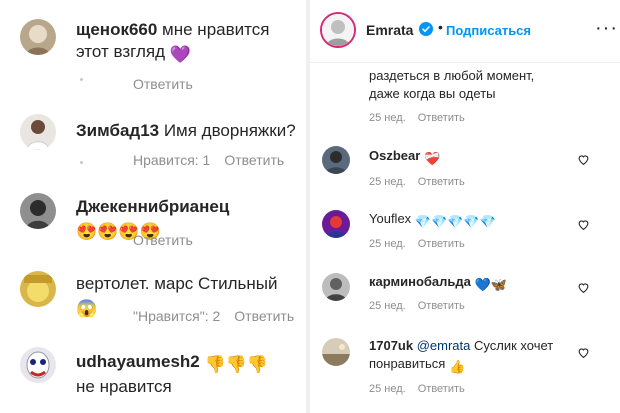 The height and width of the screenshot is (413, 620). What do you see at coordinates (391, 345) in the screenshot?
I see `comment-username: 1707uk` at bounding box center [391, 345].